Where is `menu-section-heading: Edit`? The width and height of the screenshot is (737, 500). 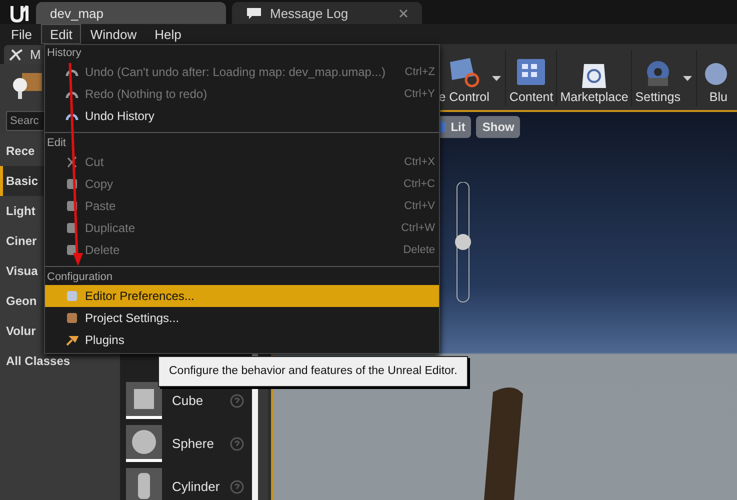 menu-section-heading: Edit is located at coordinates (56, 143).